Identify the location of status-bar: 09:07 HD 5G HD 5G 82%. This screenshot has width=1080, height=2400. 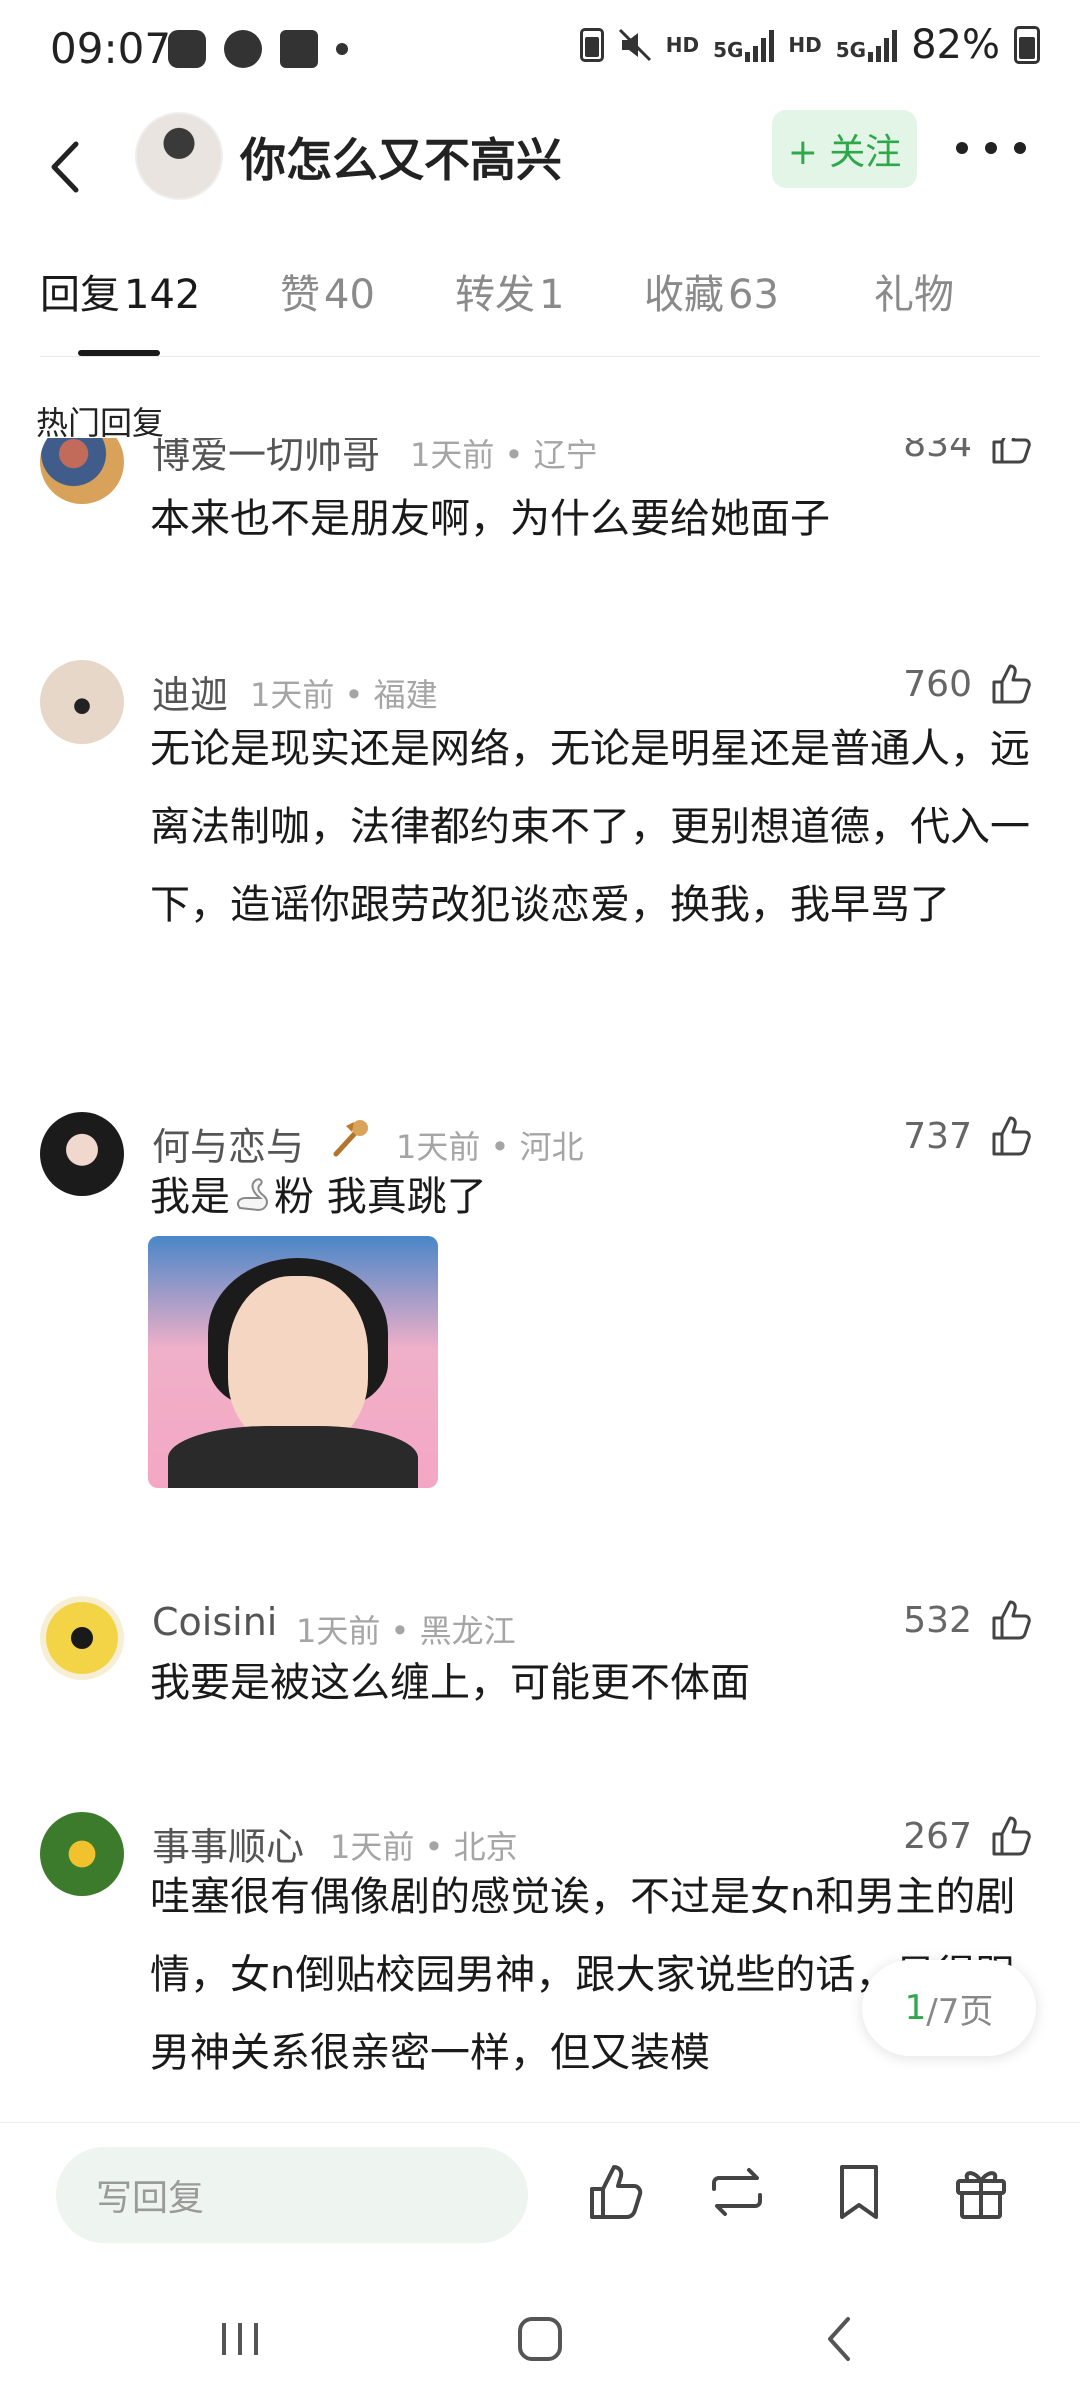
(540, 50).